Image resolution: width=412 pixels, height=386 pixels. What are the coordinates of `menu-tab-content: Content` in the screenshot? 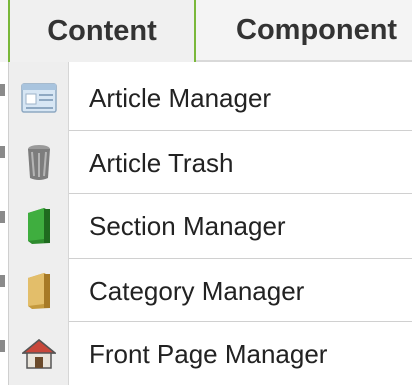 It's located at (102, 31).